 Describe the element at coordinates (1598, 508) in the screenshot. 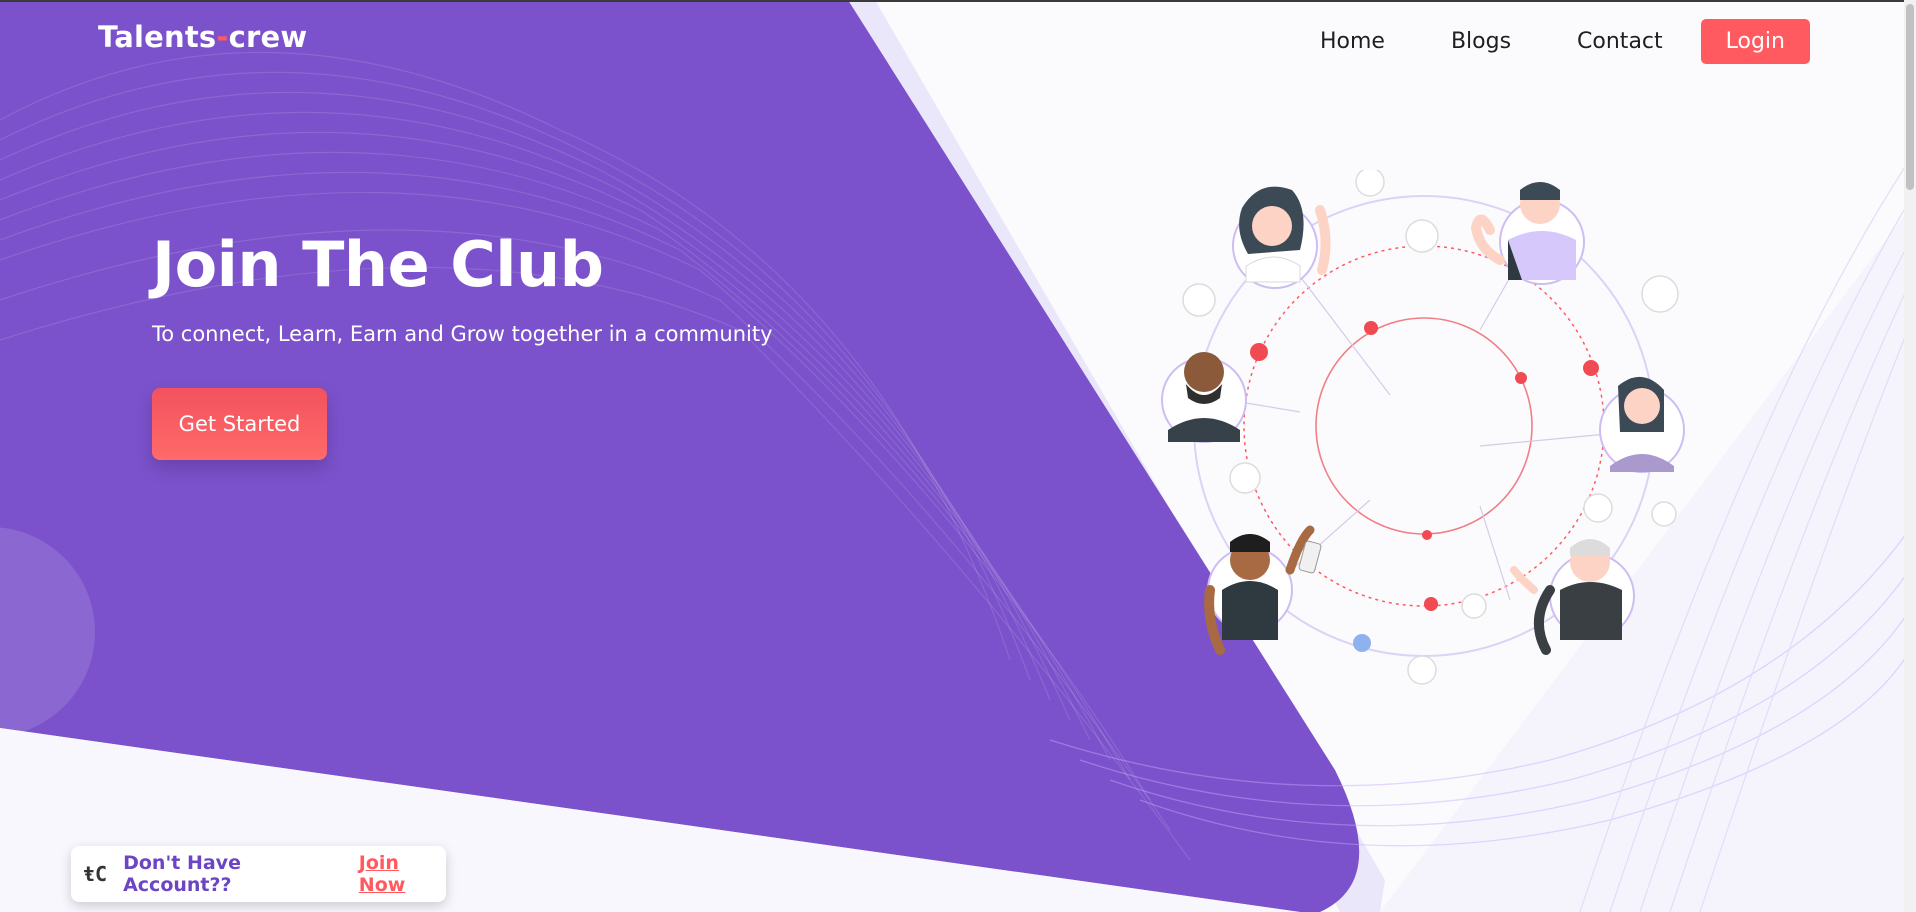

I see `play-icon` at that location.